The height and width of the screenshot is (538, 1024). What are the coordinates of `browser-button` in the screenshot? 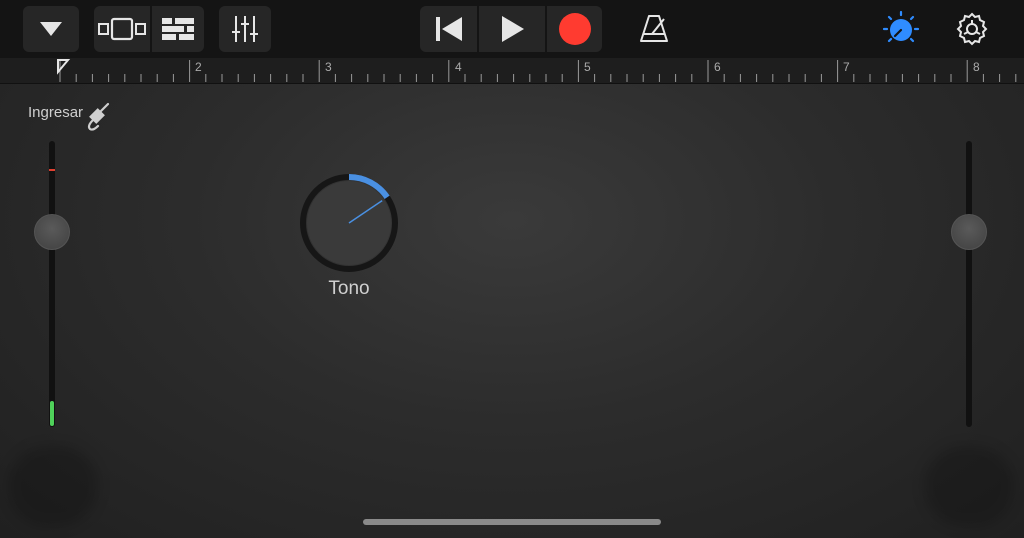 It's located at (51, 29).